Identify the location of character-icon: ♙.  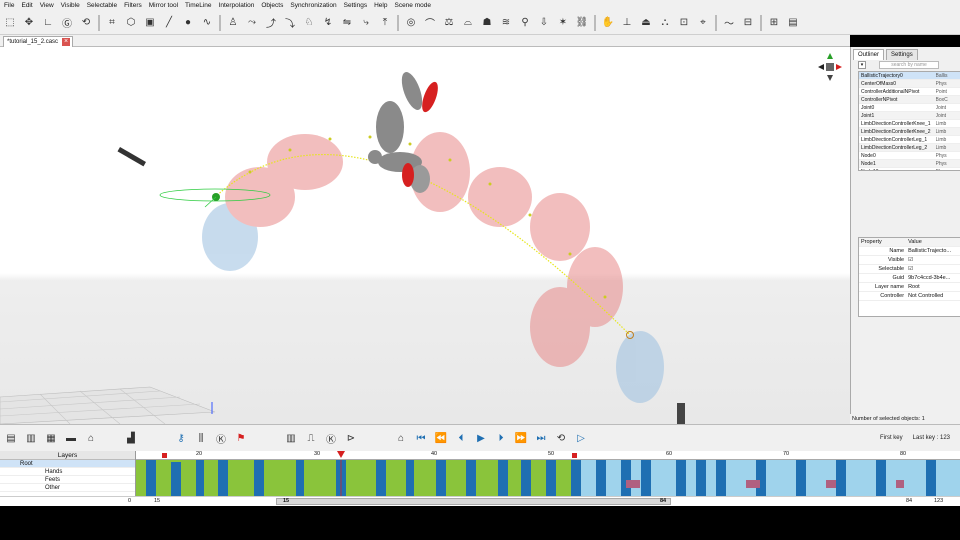
(233, 23).